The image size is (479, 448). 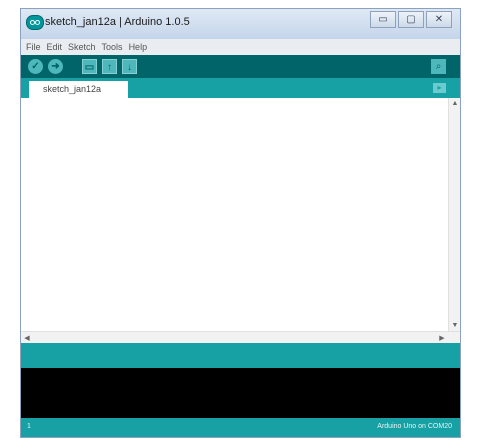 I want to click on menu-edit: Edit, so click(x=55, y=47).